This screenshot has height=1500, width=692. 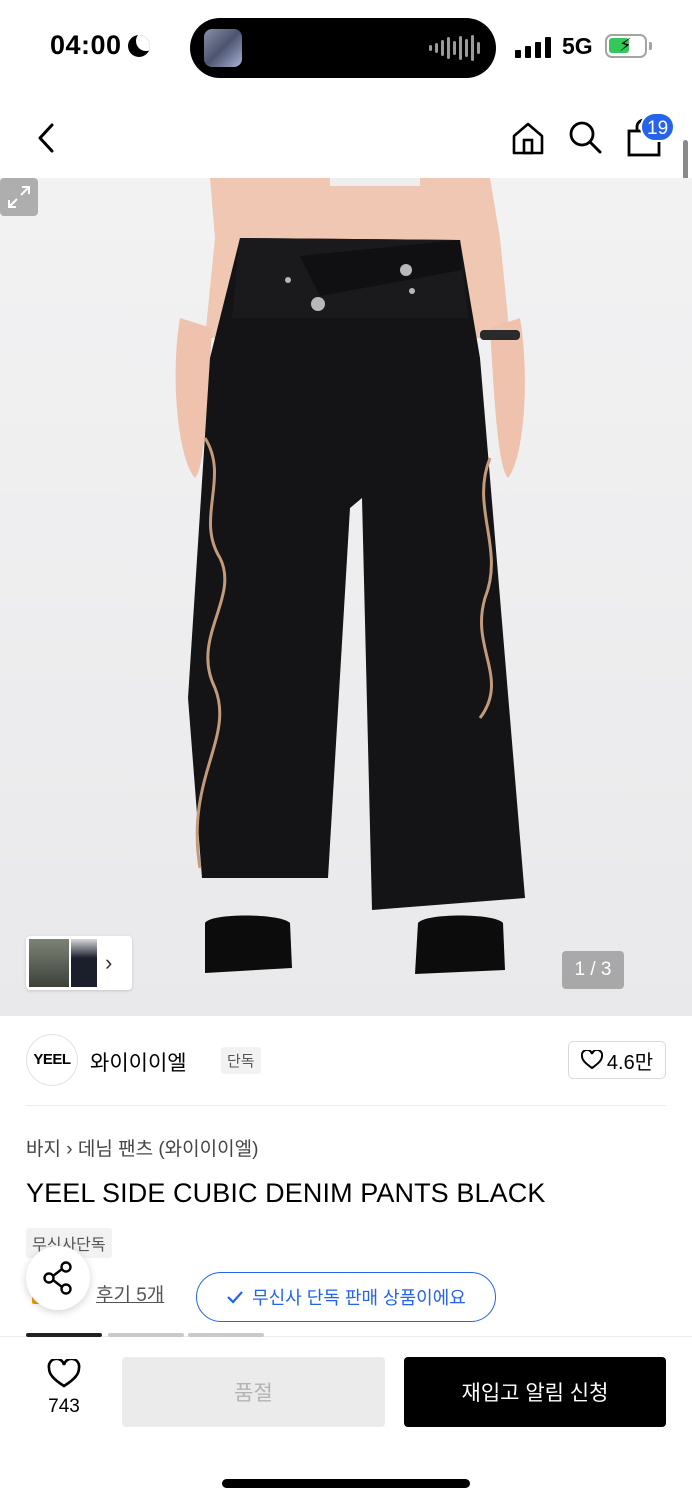 What do you see at coordinates (43, 1149) in the screenshot?
I see `breadcrumb-item: 바지` at bounding box center [43, 1149].